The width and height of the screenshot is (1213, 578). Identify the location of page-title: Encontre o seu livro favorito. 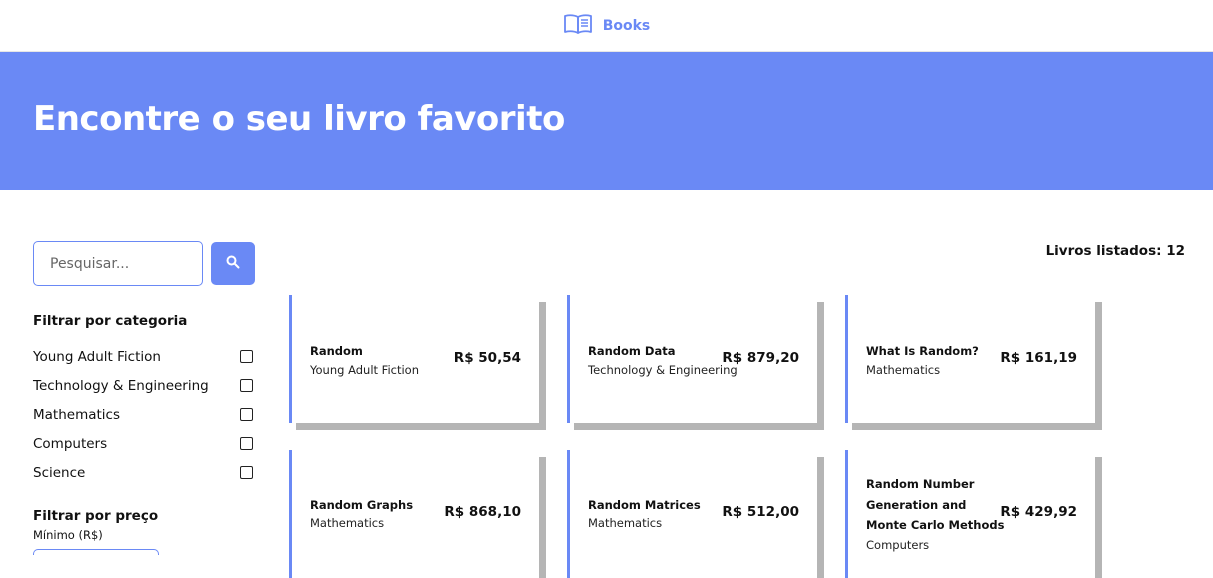
(299, 119).